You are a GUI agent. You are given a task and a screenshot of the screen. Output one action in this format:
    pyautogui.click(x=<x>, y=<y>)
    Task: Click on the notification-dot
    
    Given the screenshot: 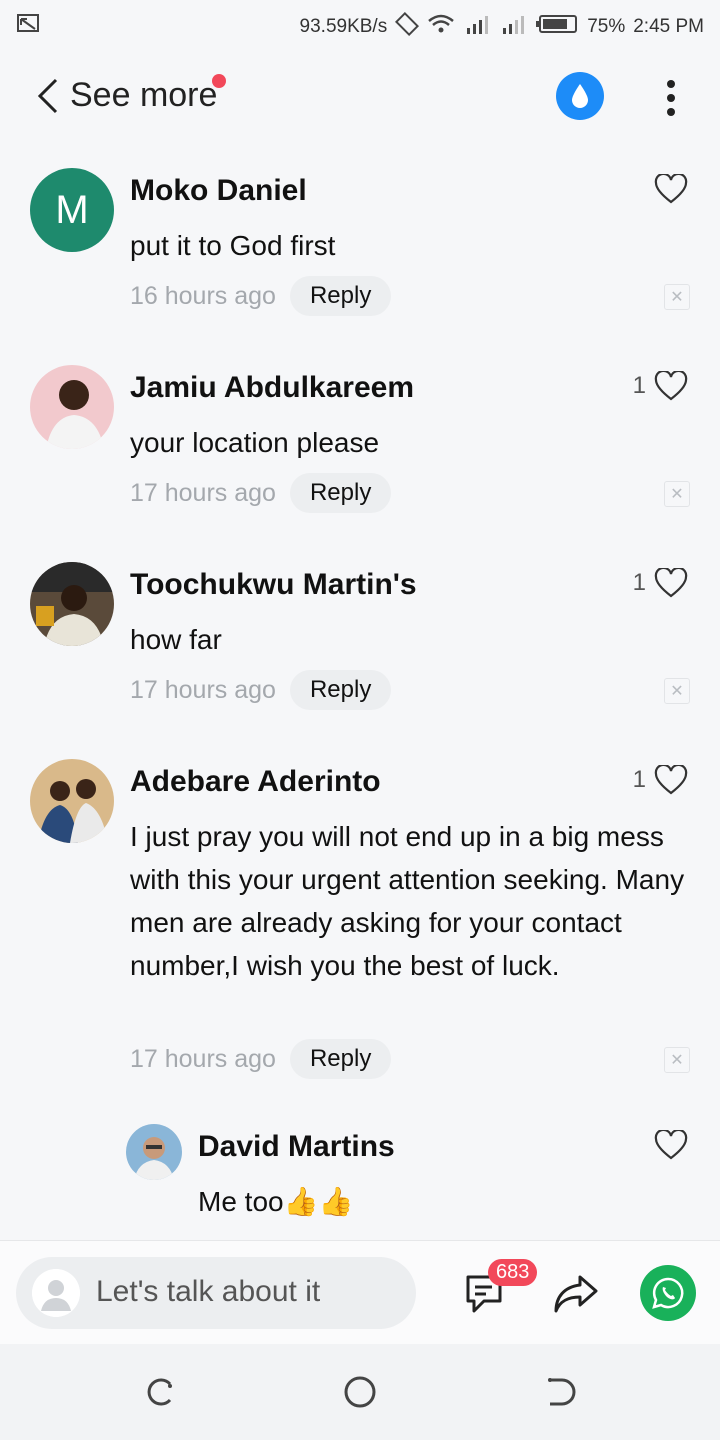 What is the action you would take?
    pyautogui.click(x=219, y=81)
    